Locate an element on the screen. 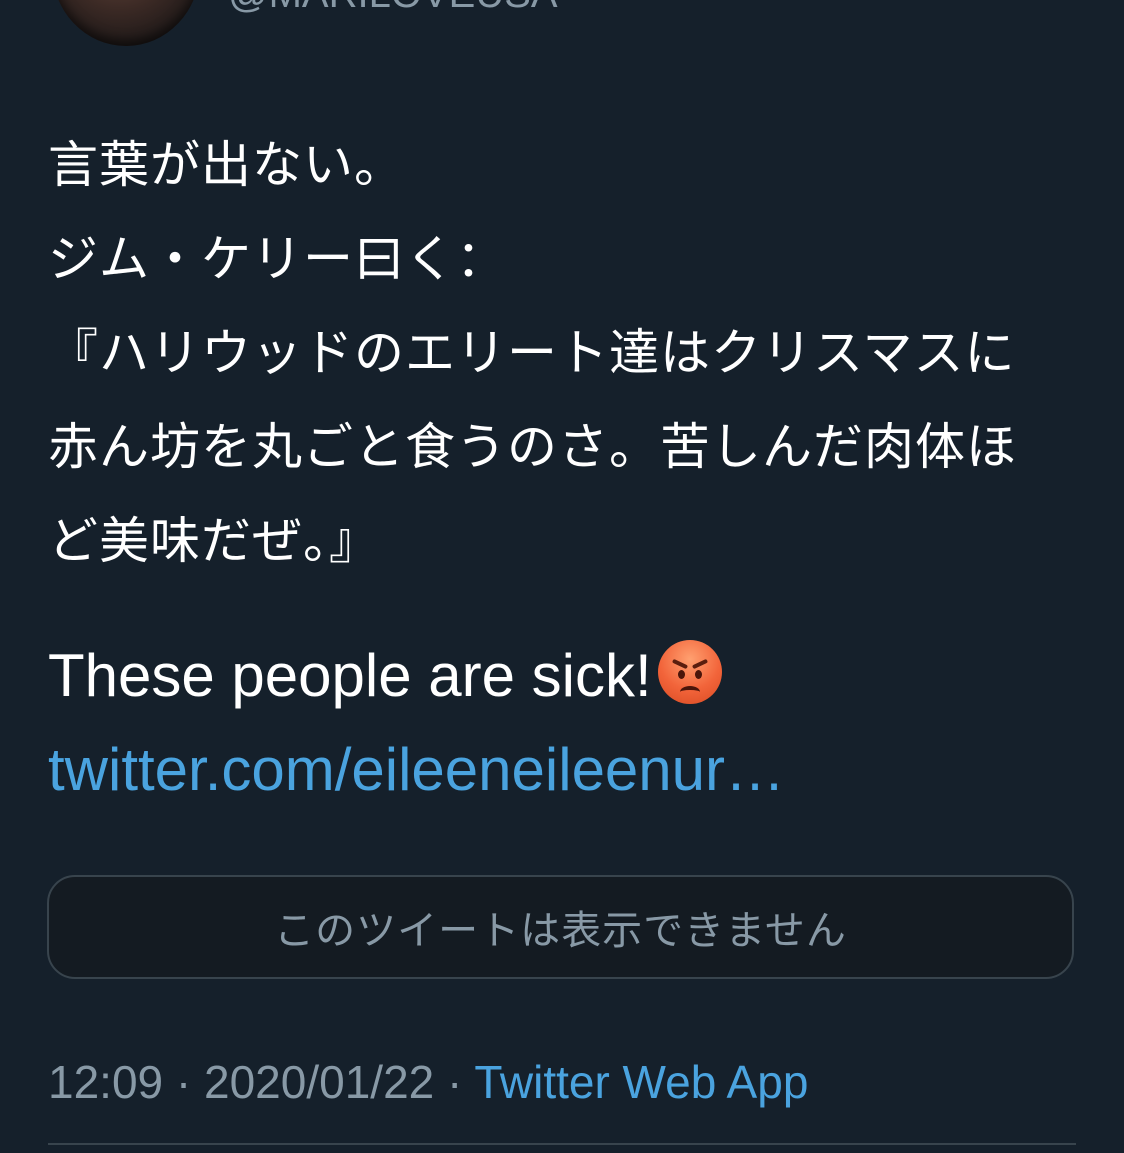 The image size is (1124, 1153). tweet-meta: 12:09 · 2020/01/22 · Twitter Web App is located at coordinates (428, 1082).